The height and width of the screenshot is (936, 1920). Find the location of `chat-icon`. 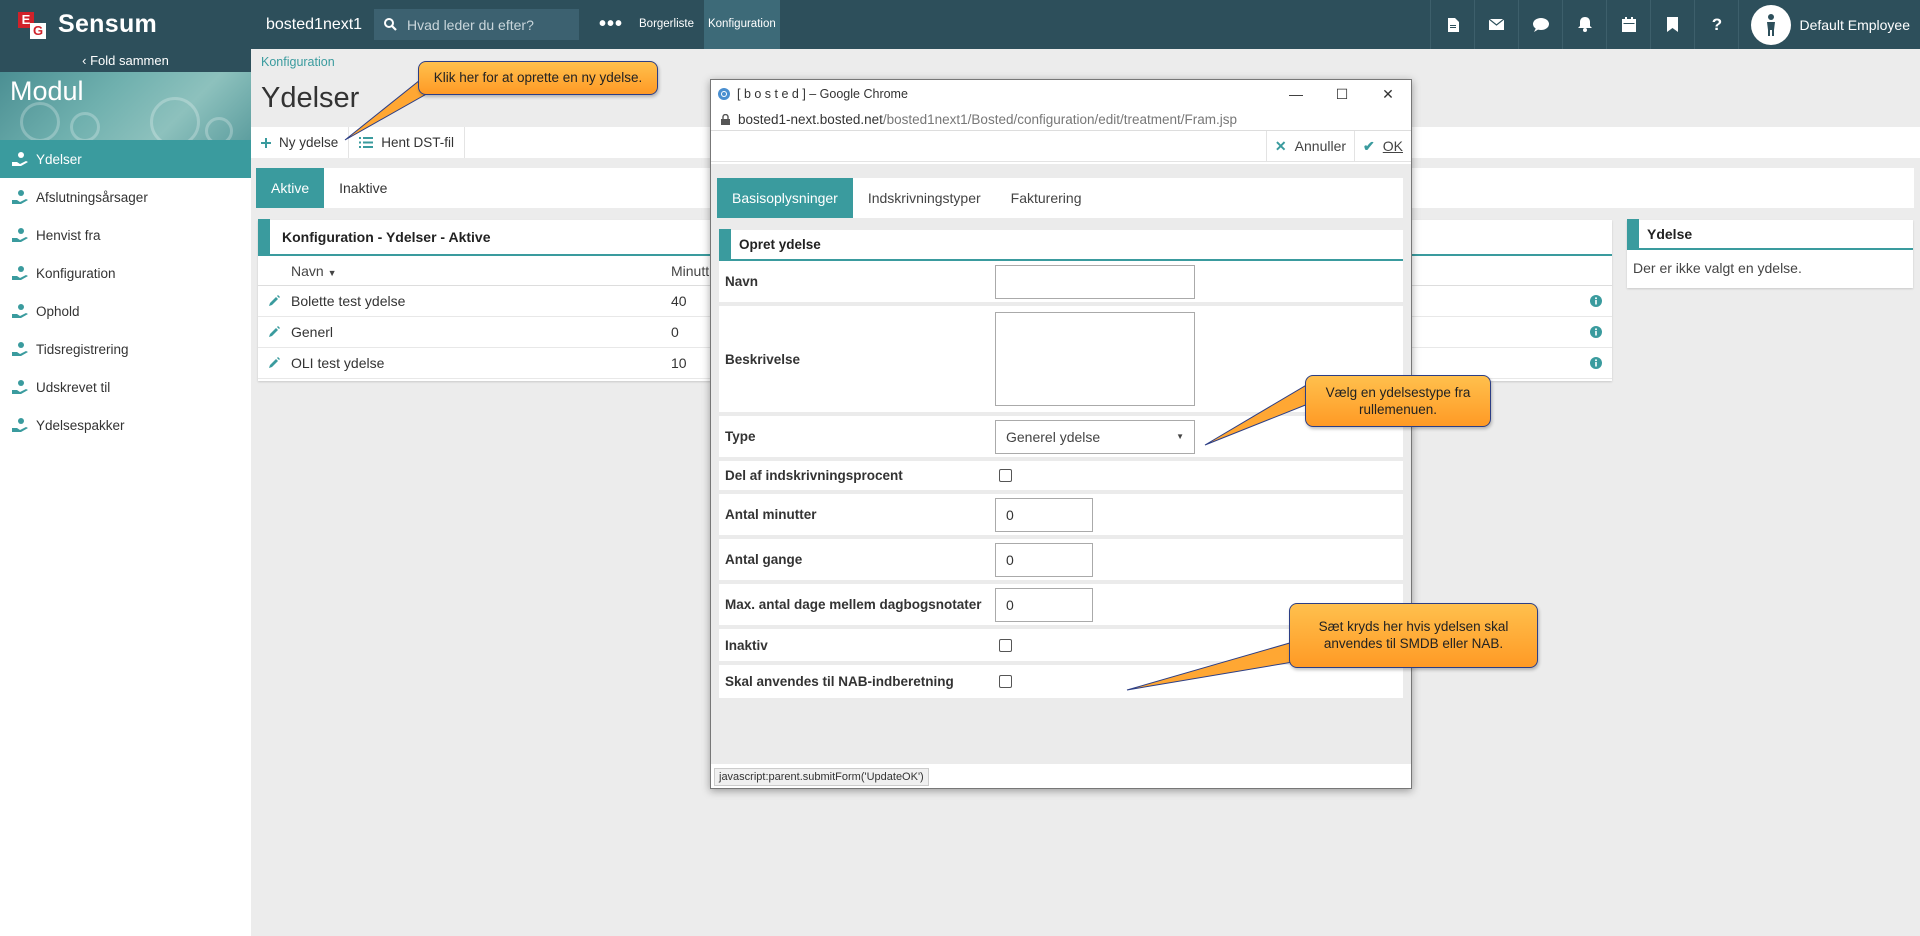

chat-icon is located at coordinates (1540, 24).